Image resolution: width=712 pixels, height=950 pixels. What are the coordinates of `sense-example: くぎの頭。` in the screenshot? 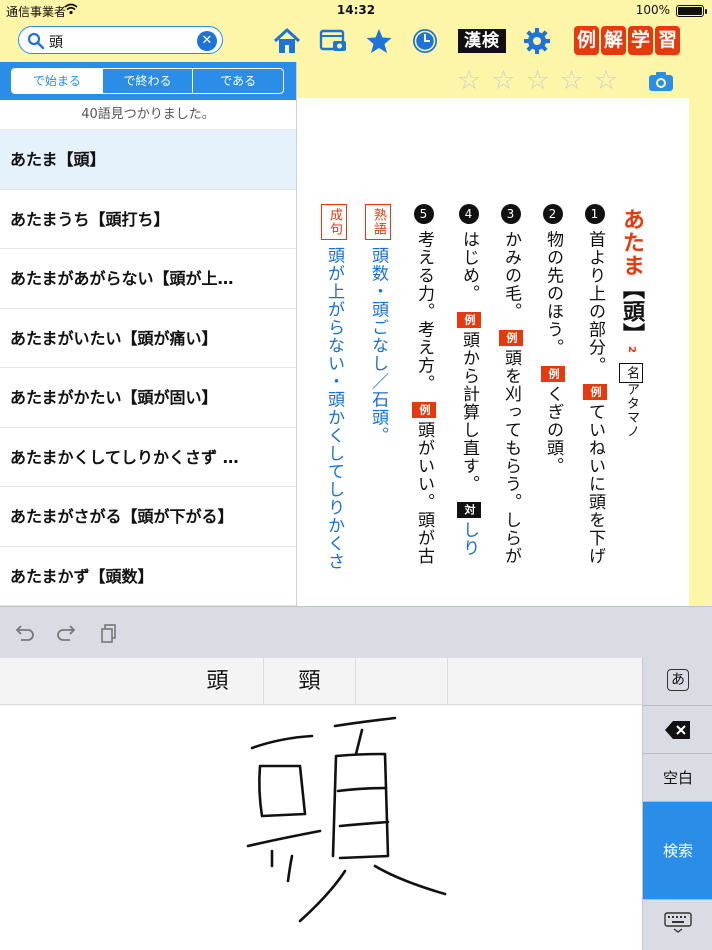 It's located at (553, 429).